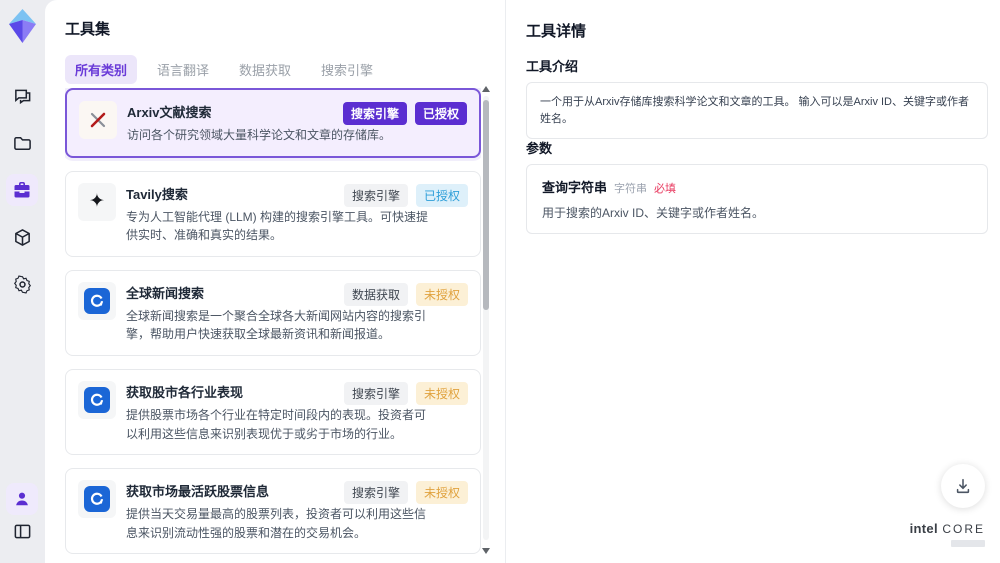 This screenshot has height=563, width=1000. Describe the element at coordinates (98, 120) in the screenshot. I see `arxiv-logo-icon` at that location.